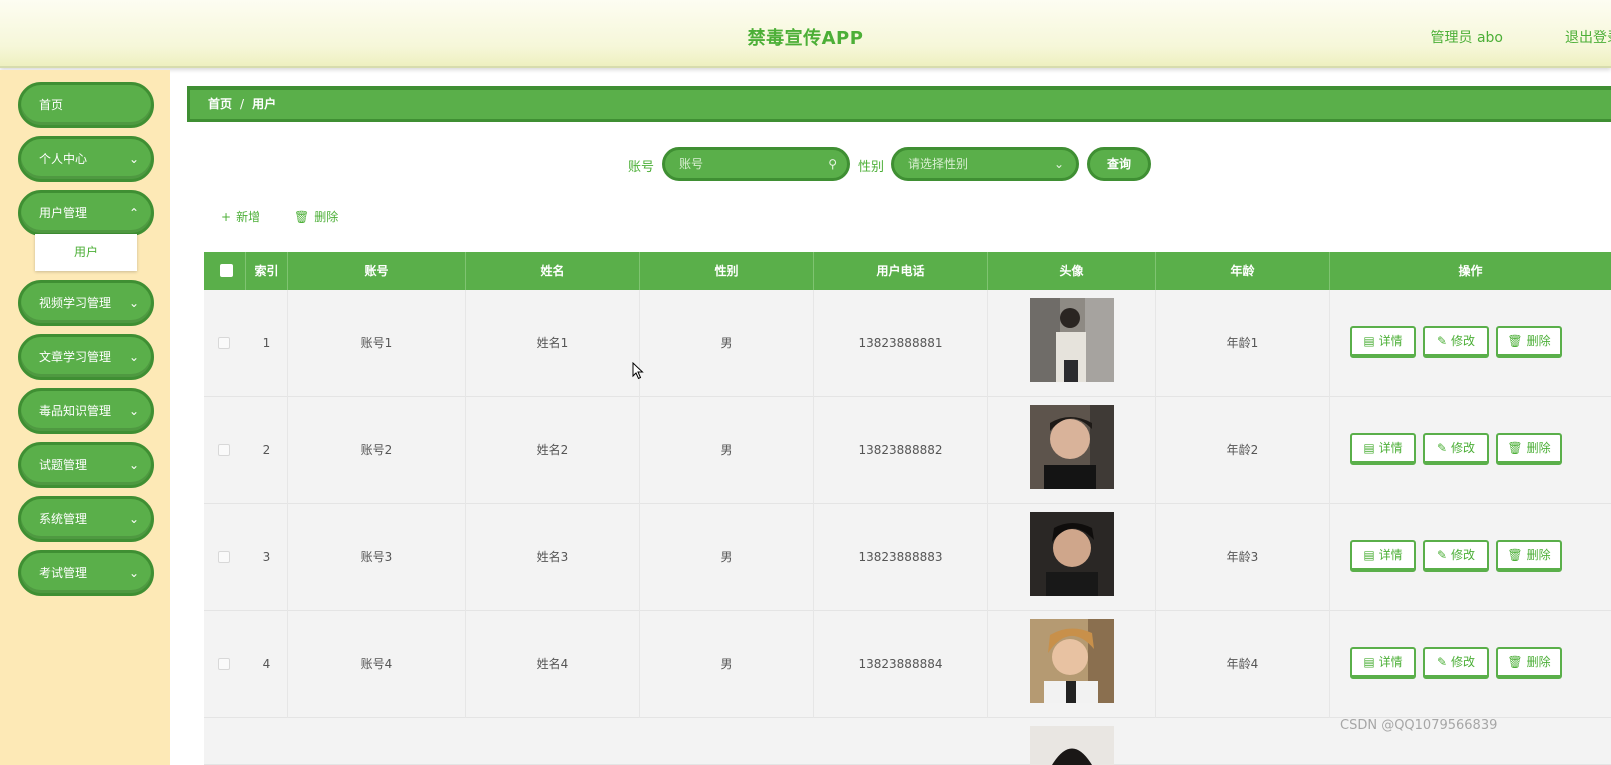  What do you see at coordinates (51, 105) in the screenshot?
I see `sidebar-item-label: 首页` at bounding box center [51, 105].